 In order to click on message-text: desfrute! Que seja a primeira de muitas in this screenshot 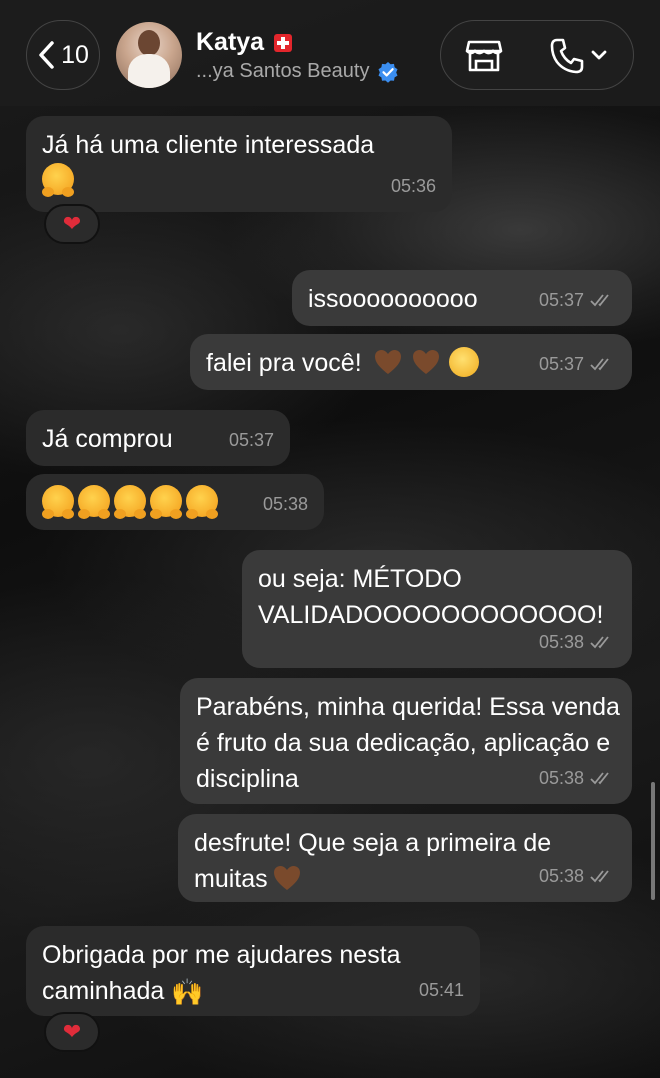, I will do `click(376, 861)`.